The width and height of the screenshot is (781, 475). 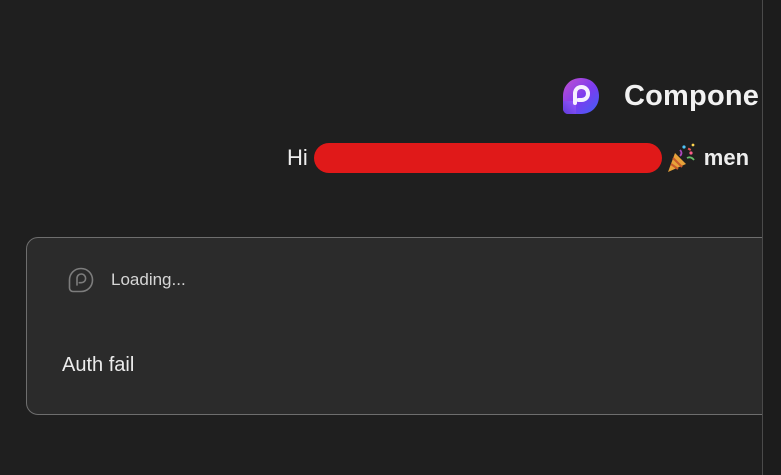 I want to click on loop-outline-icon, so click(x=81, y=280).